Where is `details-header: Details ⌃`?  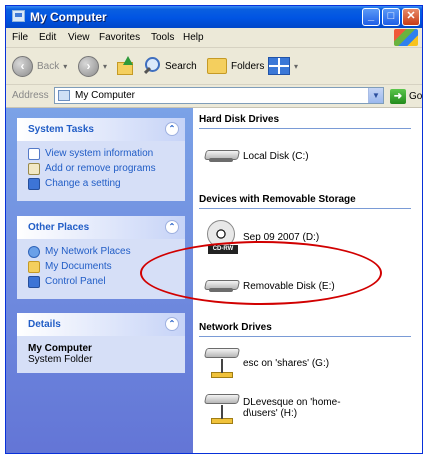
details-header: Details ⌃ is located at coordinates (101, 324).